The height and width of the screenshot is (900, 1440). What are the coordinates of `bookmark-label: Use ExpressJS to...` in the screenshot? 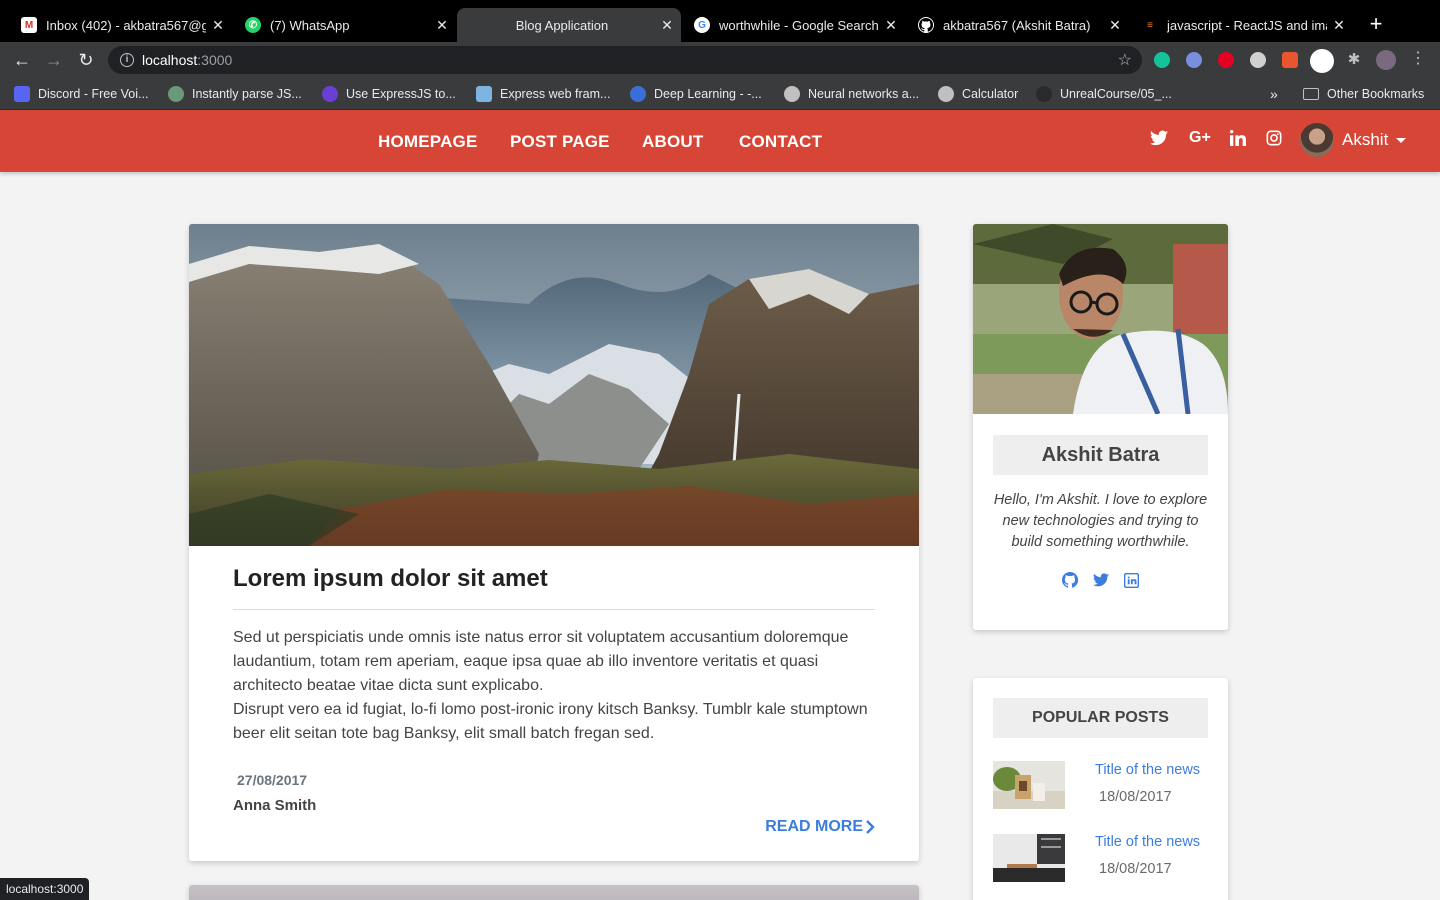 It's located at (401, 94).